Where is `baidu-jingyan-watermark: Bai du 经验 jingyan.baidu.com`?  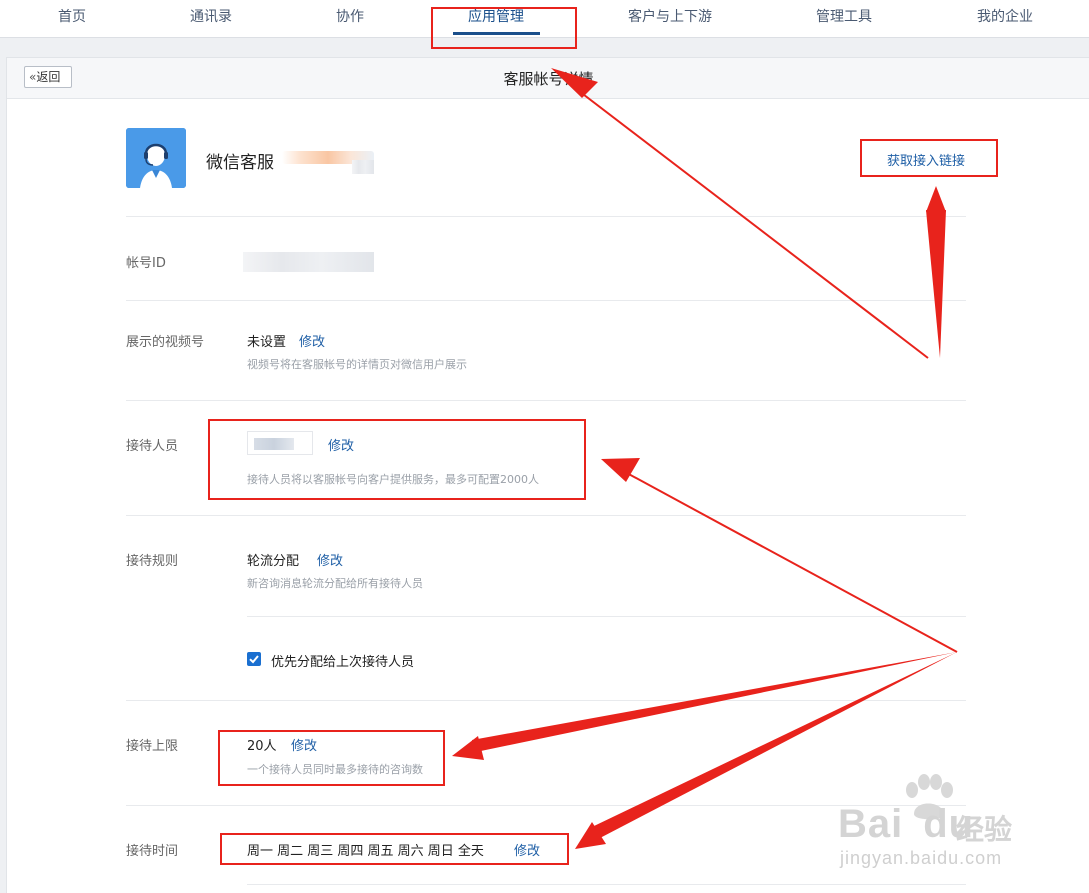 baidu-jingyan-watermark: Bai du 经验 jingyan.baidu.com is located at coordinates (943, 824).